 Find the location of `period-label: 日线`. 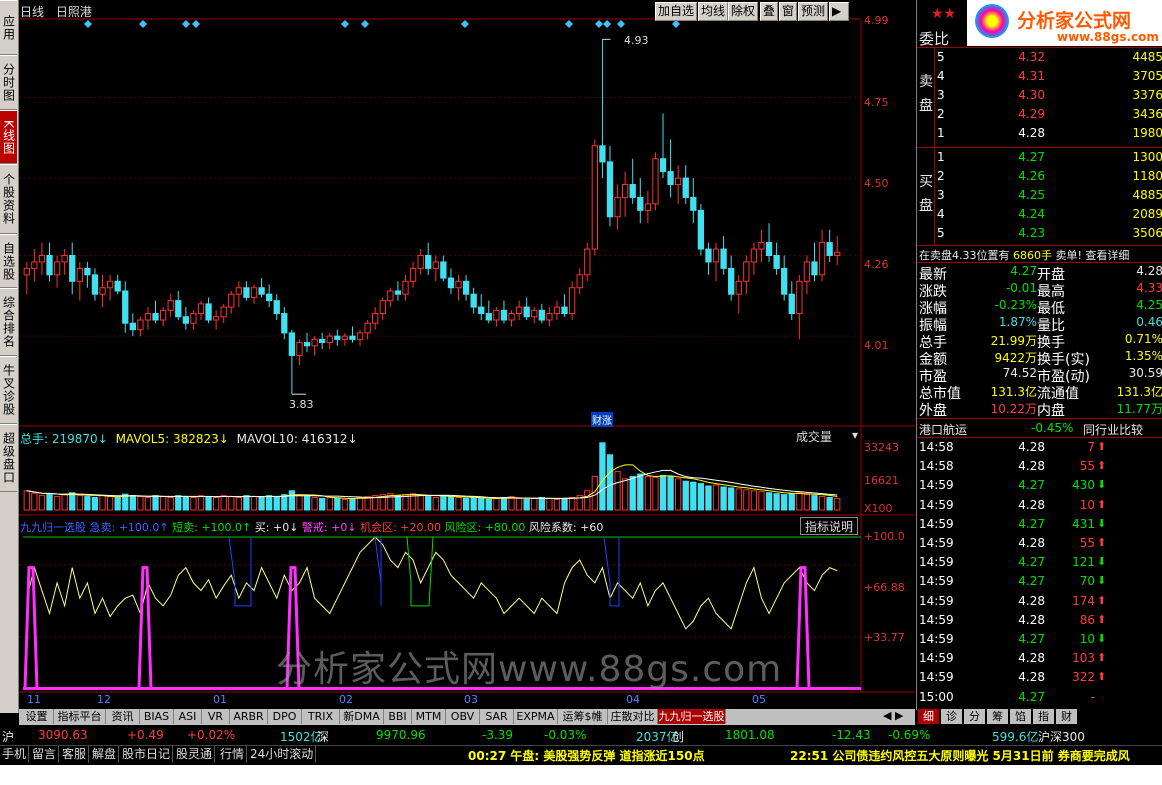

period-label: 日线 is located at coordinates (32, 12).